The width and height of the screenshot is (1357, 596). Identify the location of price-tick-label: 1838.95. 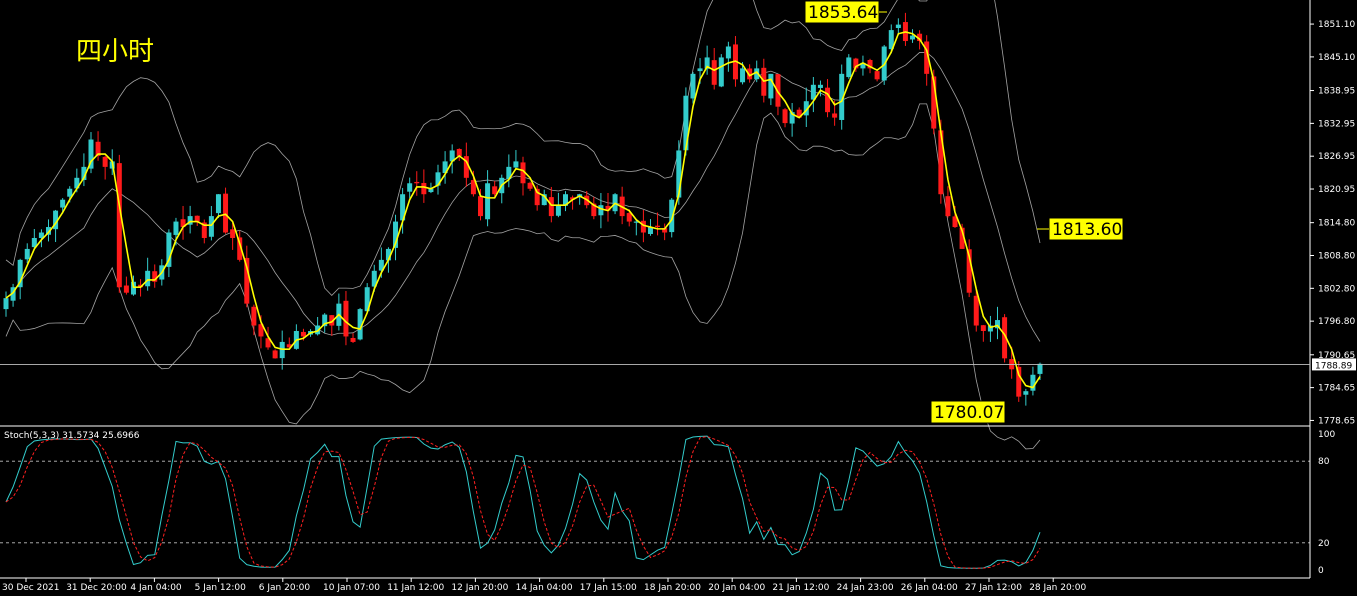
(1336, 92).